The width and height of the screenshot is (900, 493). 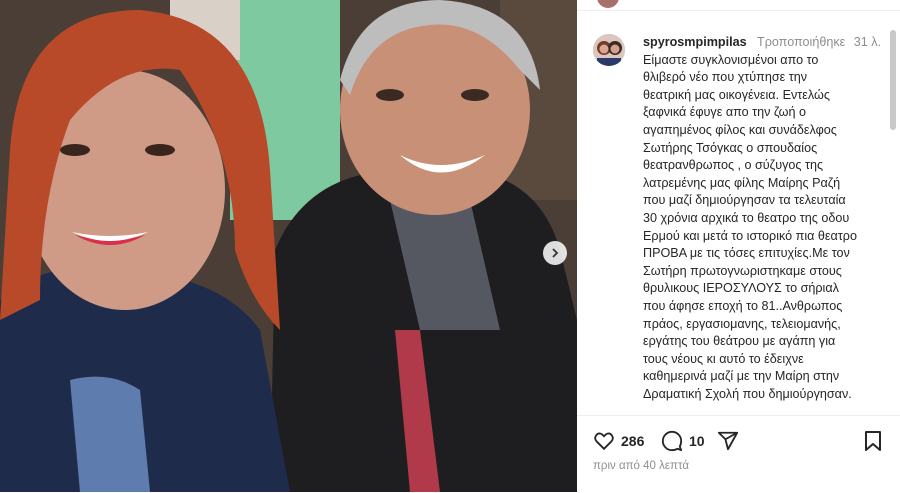 What do you see at coordinates (641, 466) in the screenshot?
I see `post-time: πριν από 40 λεπτά` at bounding box center [641, 466].